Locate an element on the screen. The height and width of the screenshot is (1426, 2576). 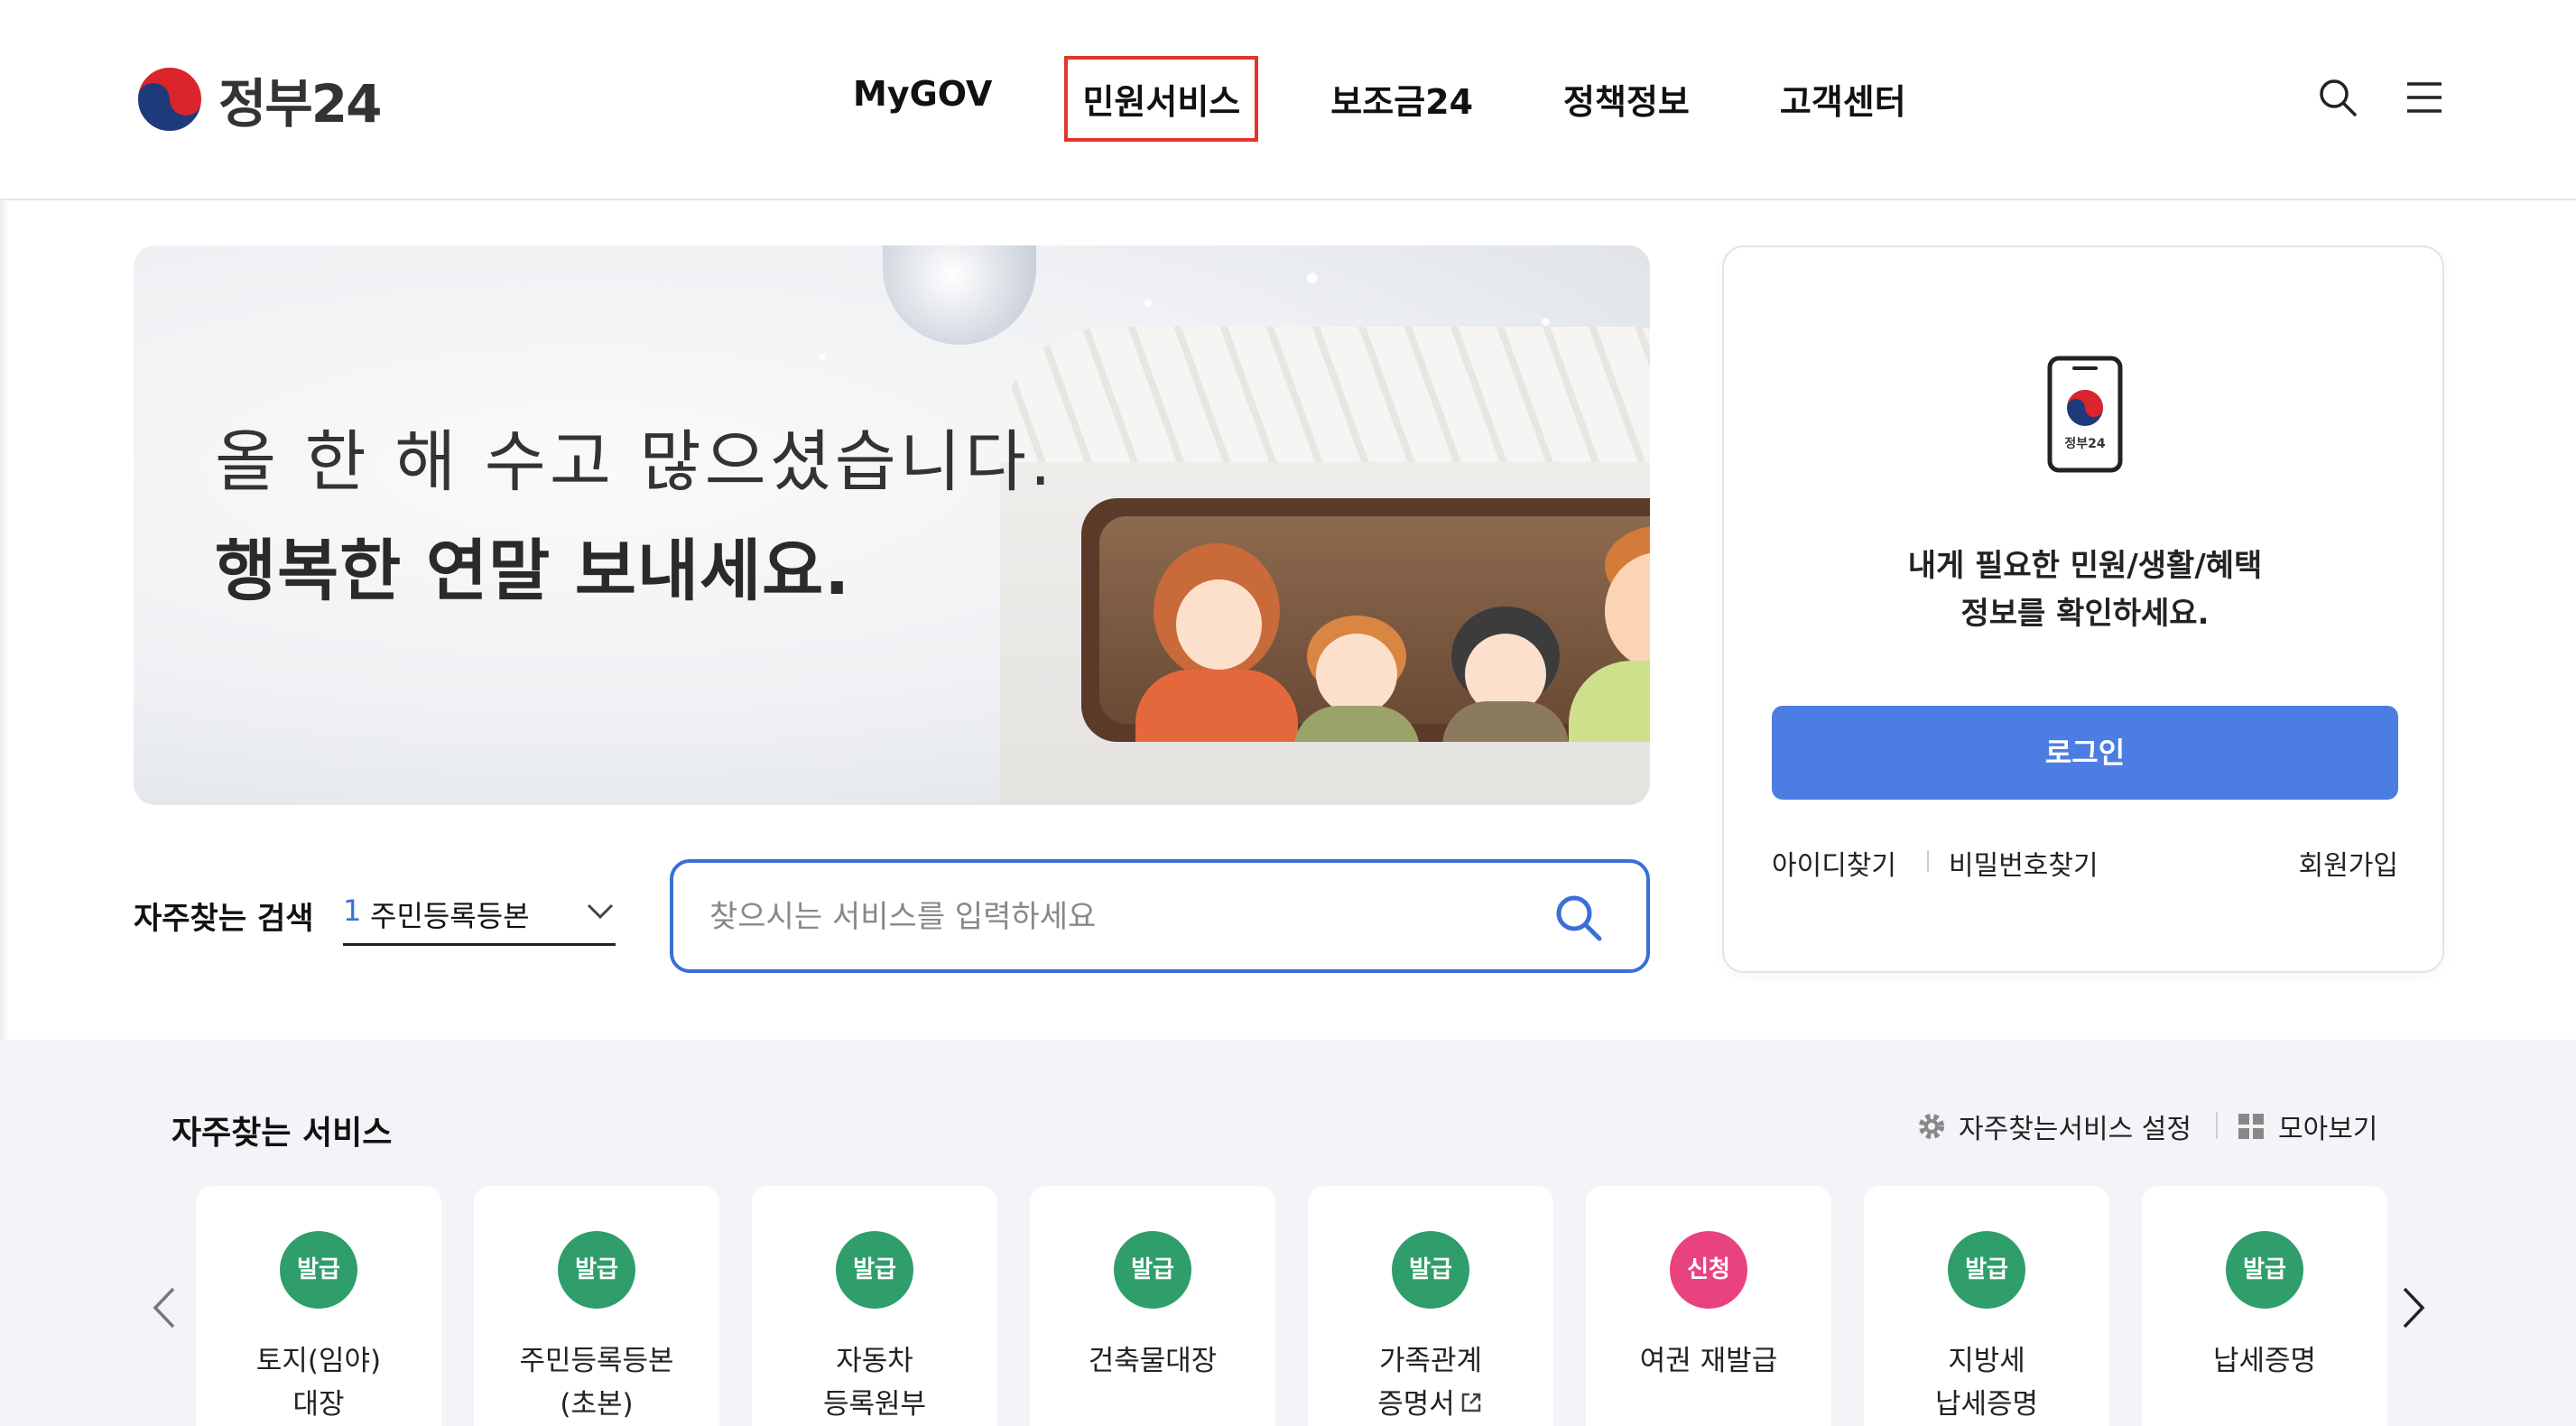
app-label: 정부24 is located at coordinates (2085, 443).